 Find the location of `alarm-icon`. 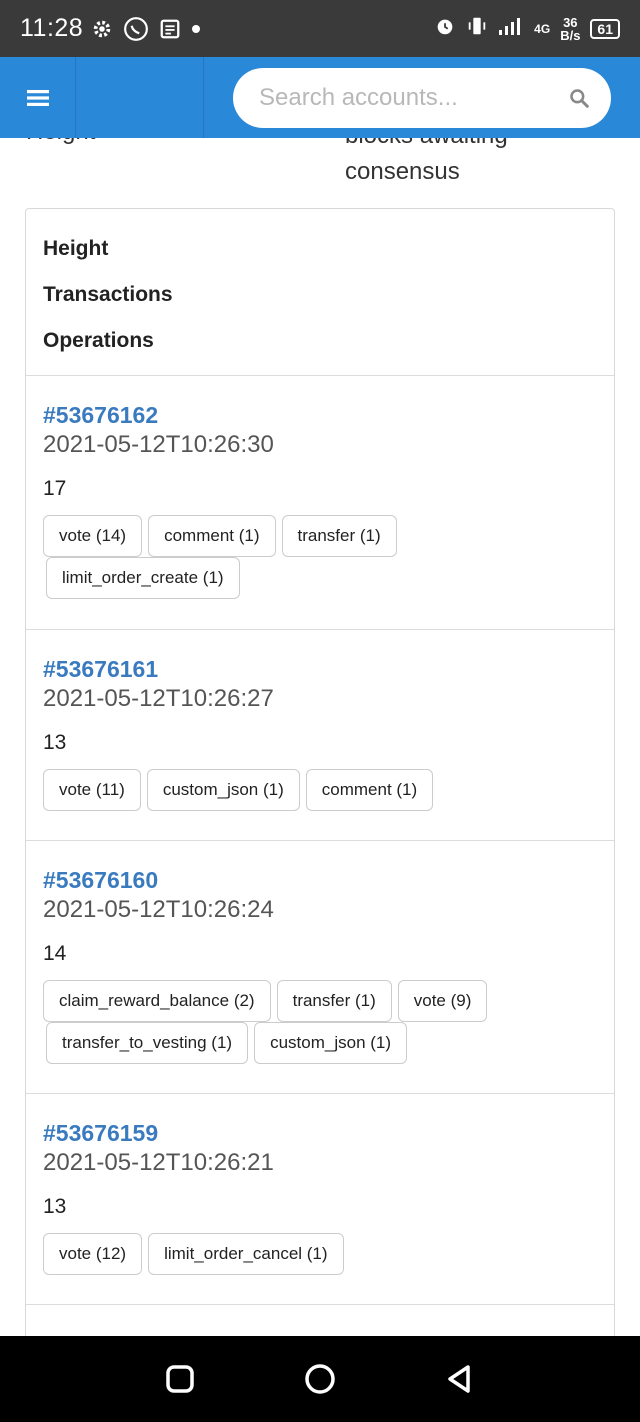

alarm-icon is located at coordinates (445, 28).